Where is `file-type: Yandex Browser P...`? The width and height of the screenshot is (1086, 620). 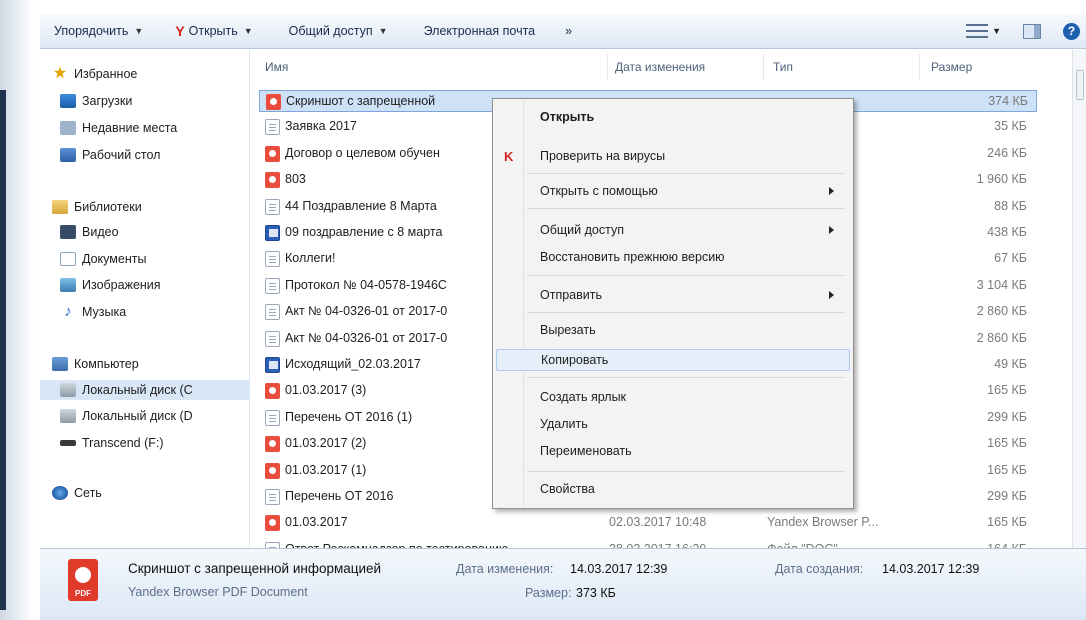 file-type: Yandex Browser P... is located at coordinates (823, 522).